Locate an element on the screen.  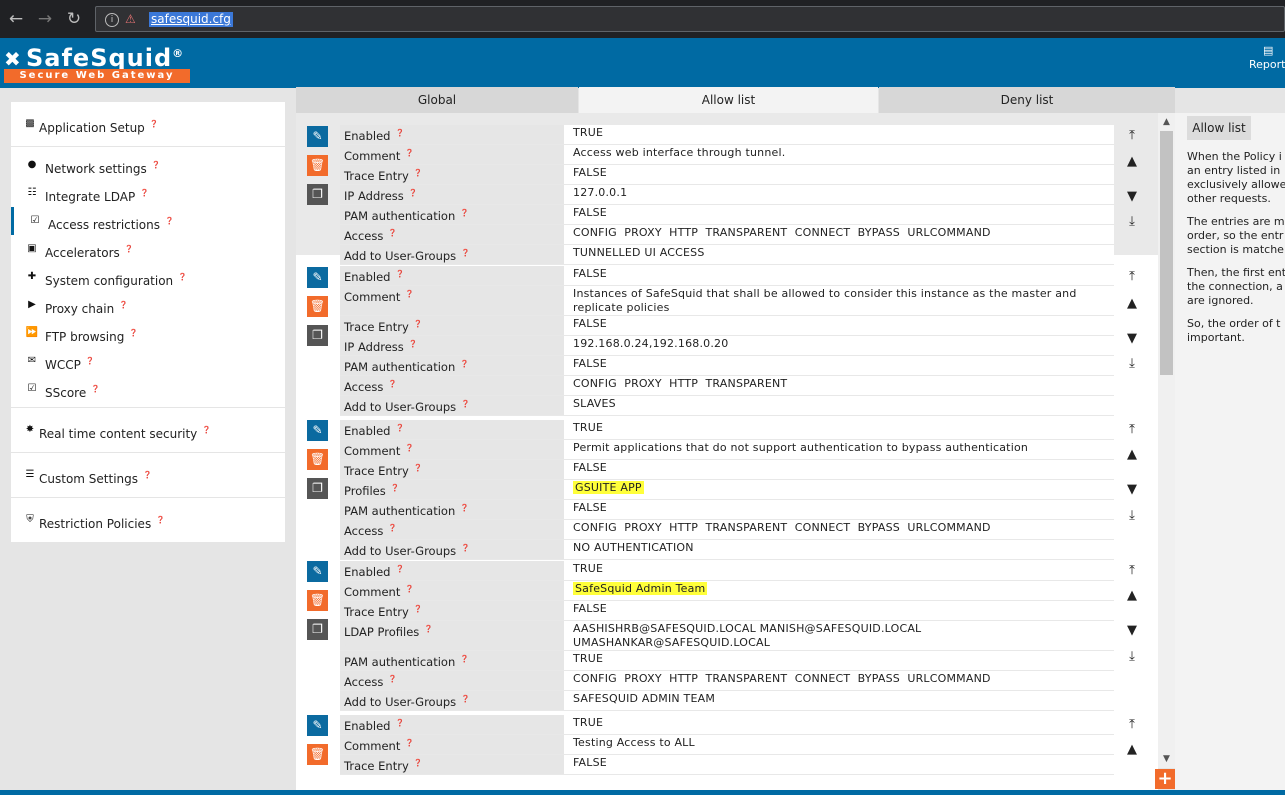
reports-link: ▤ Report is located at coordinates (1265, 62).